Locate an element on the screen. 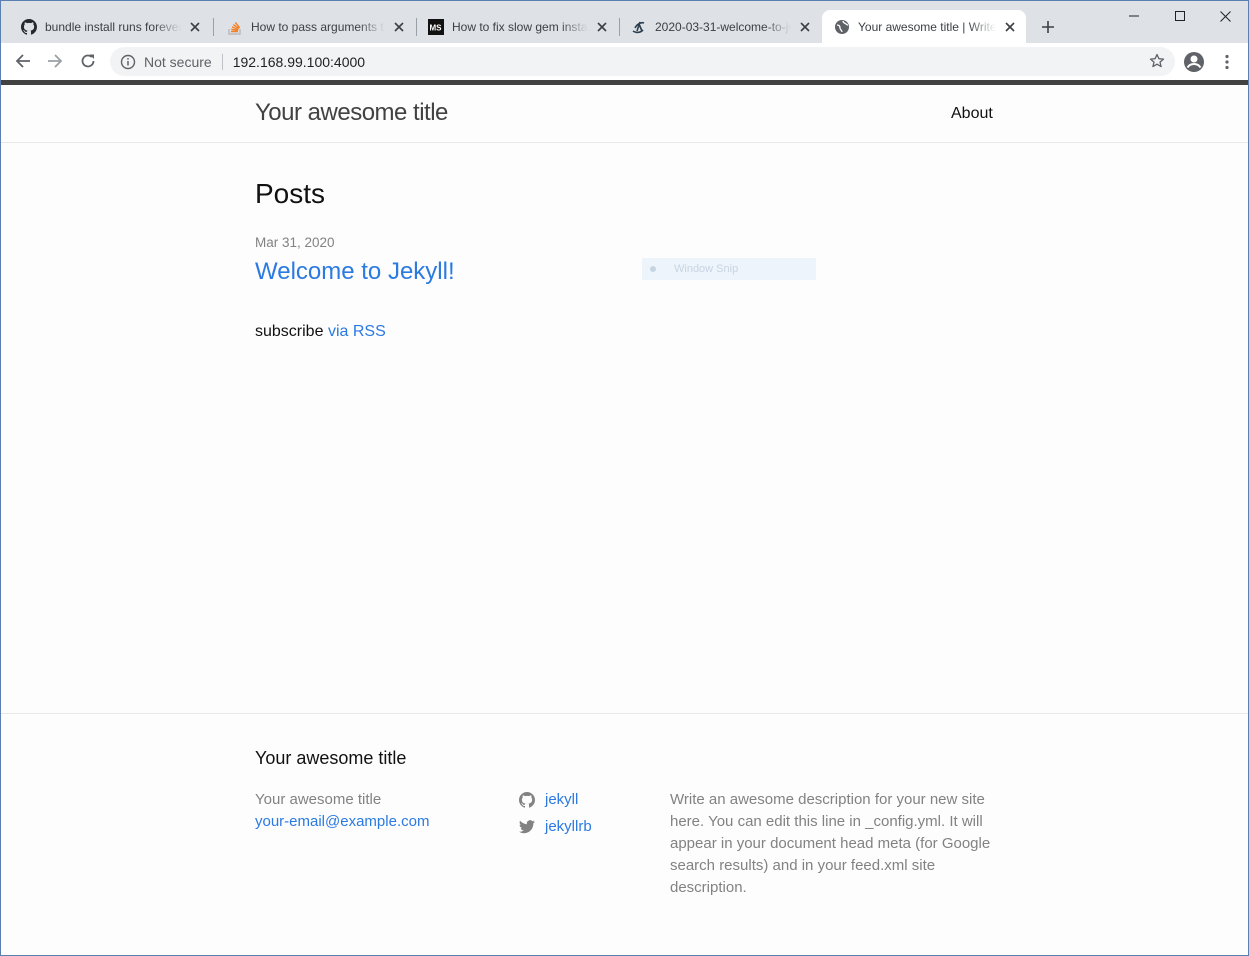 This screenshot has height=956, width=1249. svg-text: MS is located at coordinates (436, 27).